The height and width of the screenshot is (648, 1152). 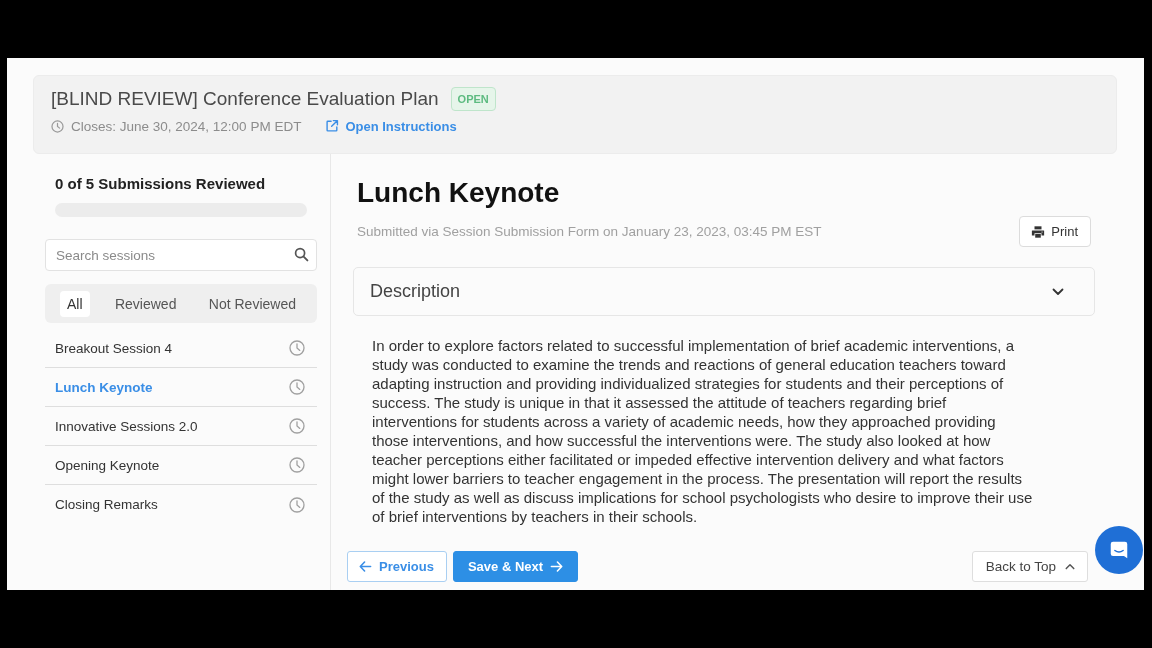 What do you see at coordinates (473, 99) in the screenshot?
I see `status-badge: OPEN` at bounding box center [473, 99].